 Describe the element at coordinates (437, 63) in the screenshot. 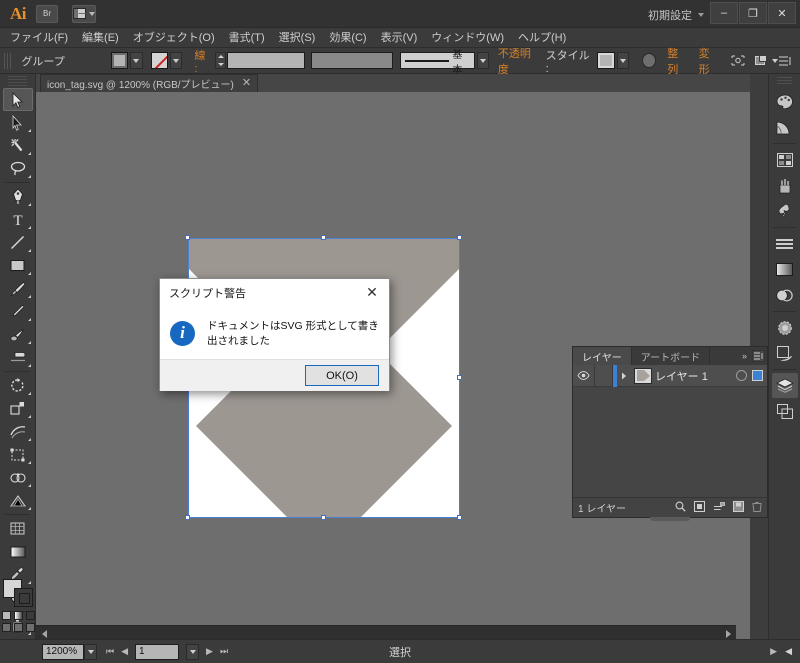

I see `brush-definition-select: 基本` at that location.